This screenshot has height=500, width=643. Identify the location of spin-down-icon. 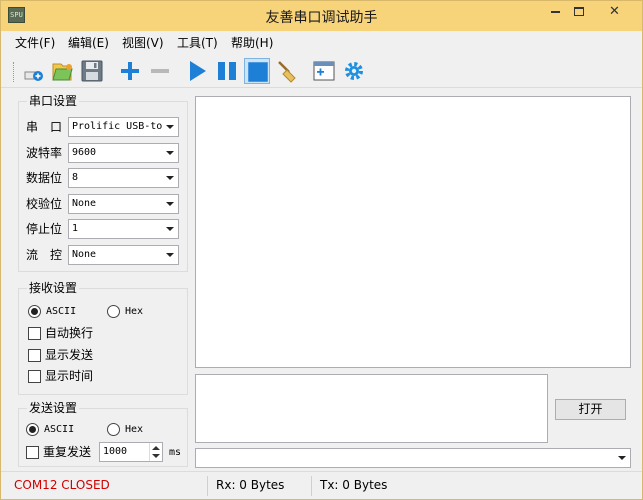
(156, 456).